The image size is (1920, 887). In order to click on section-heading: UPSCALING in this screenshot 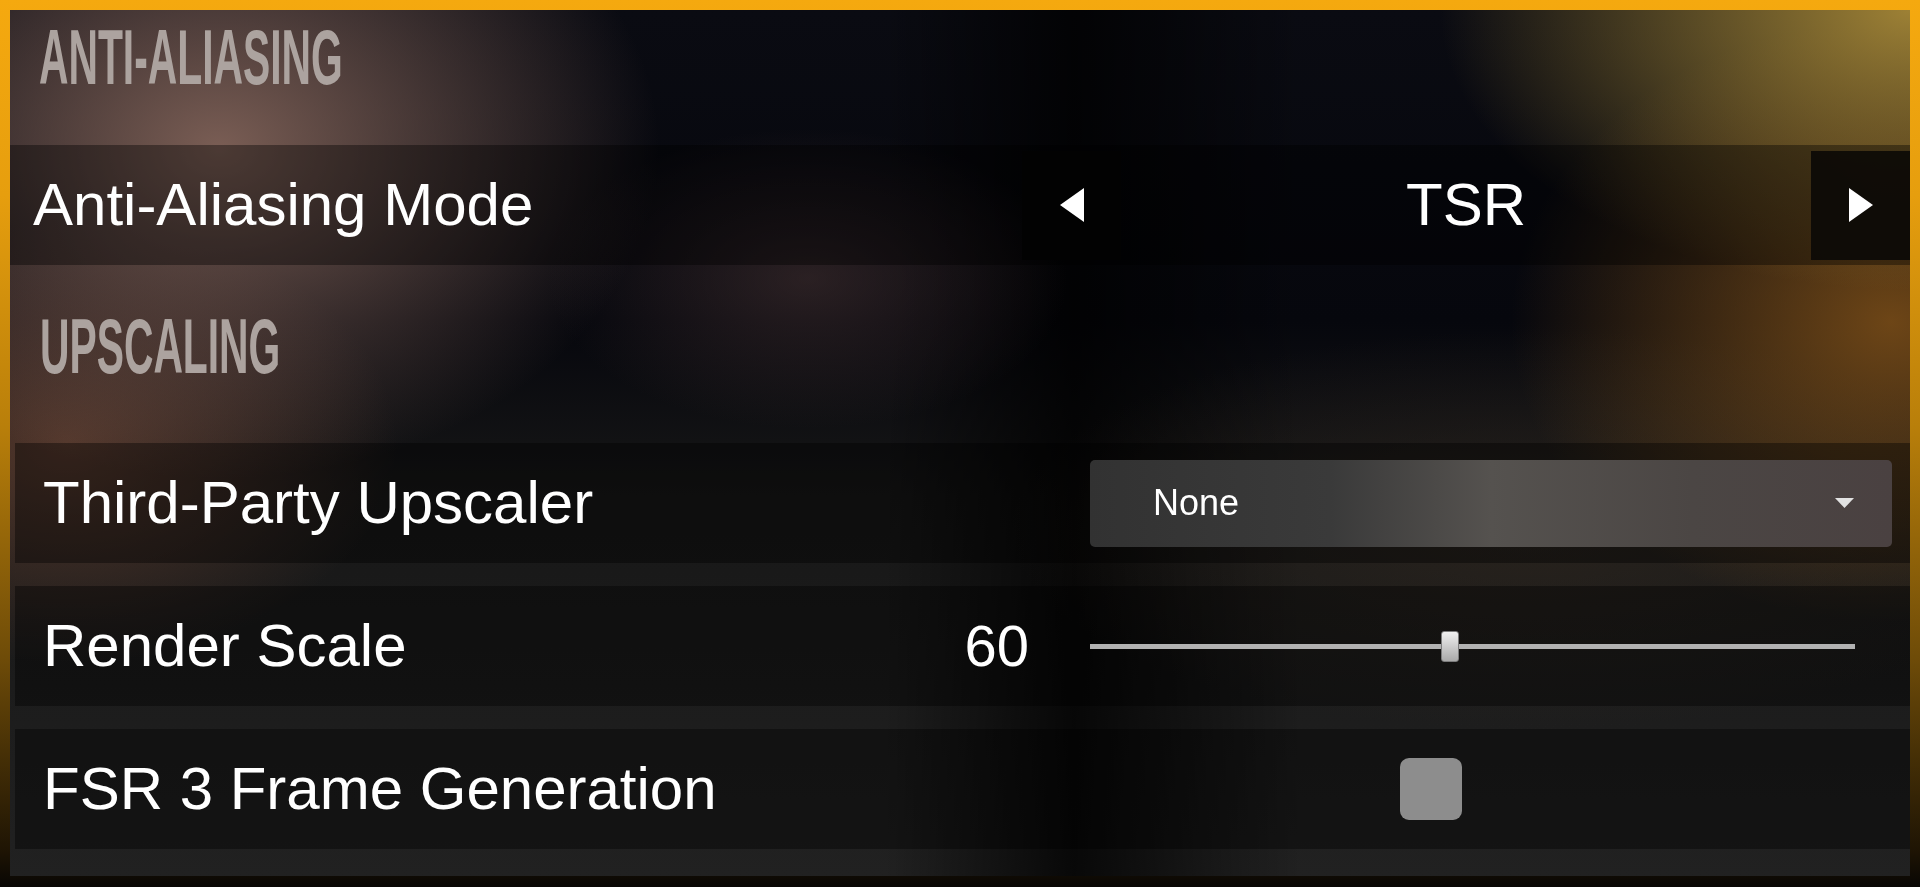, I will do `click(160, 346)`.